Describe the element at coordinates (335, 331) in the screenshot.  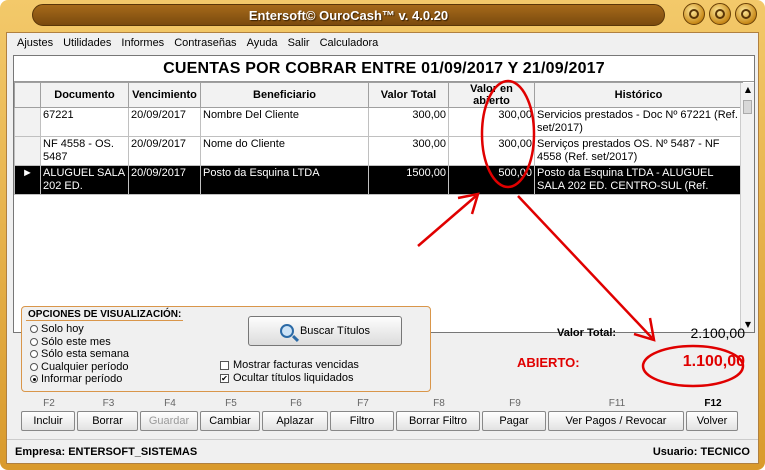
I see `search-titles-label: Buscar Títulos` at that location.